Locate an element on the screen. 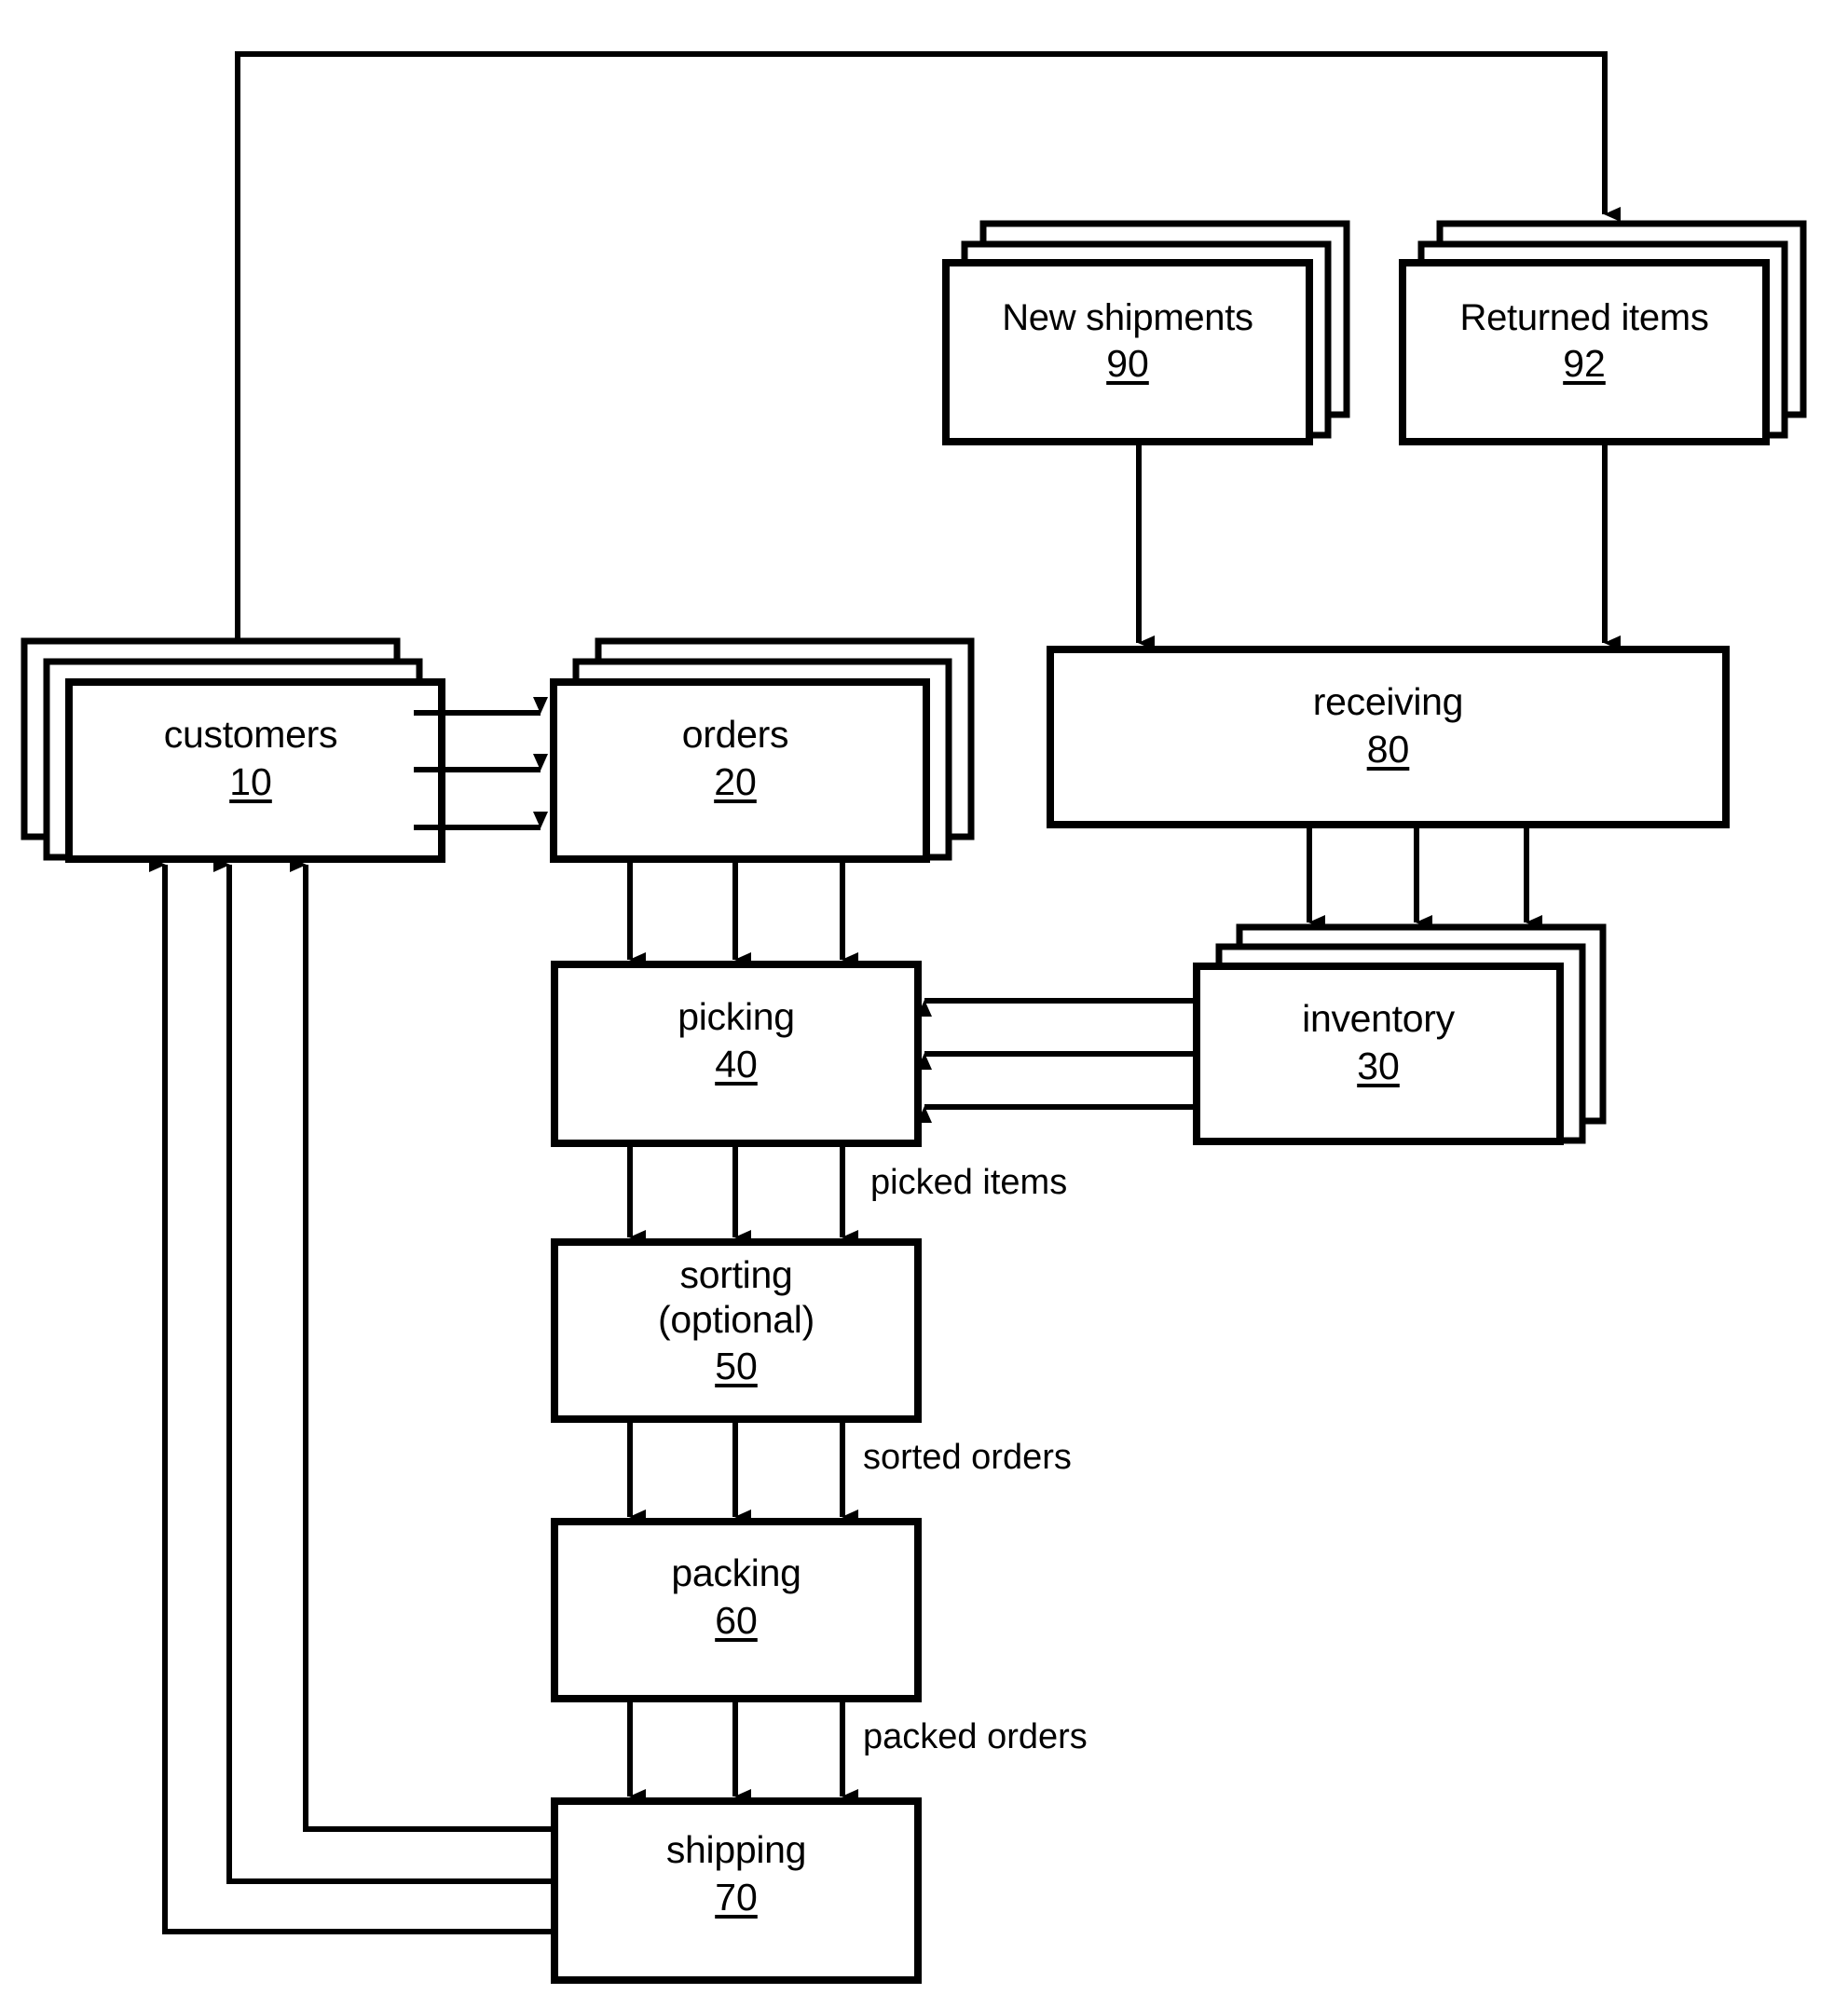 The image size is (1848, 2008). node-orders is located at coordinates (762, 750).